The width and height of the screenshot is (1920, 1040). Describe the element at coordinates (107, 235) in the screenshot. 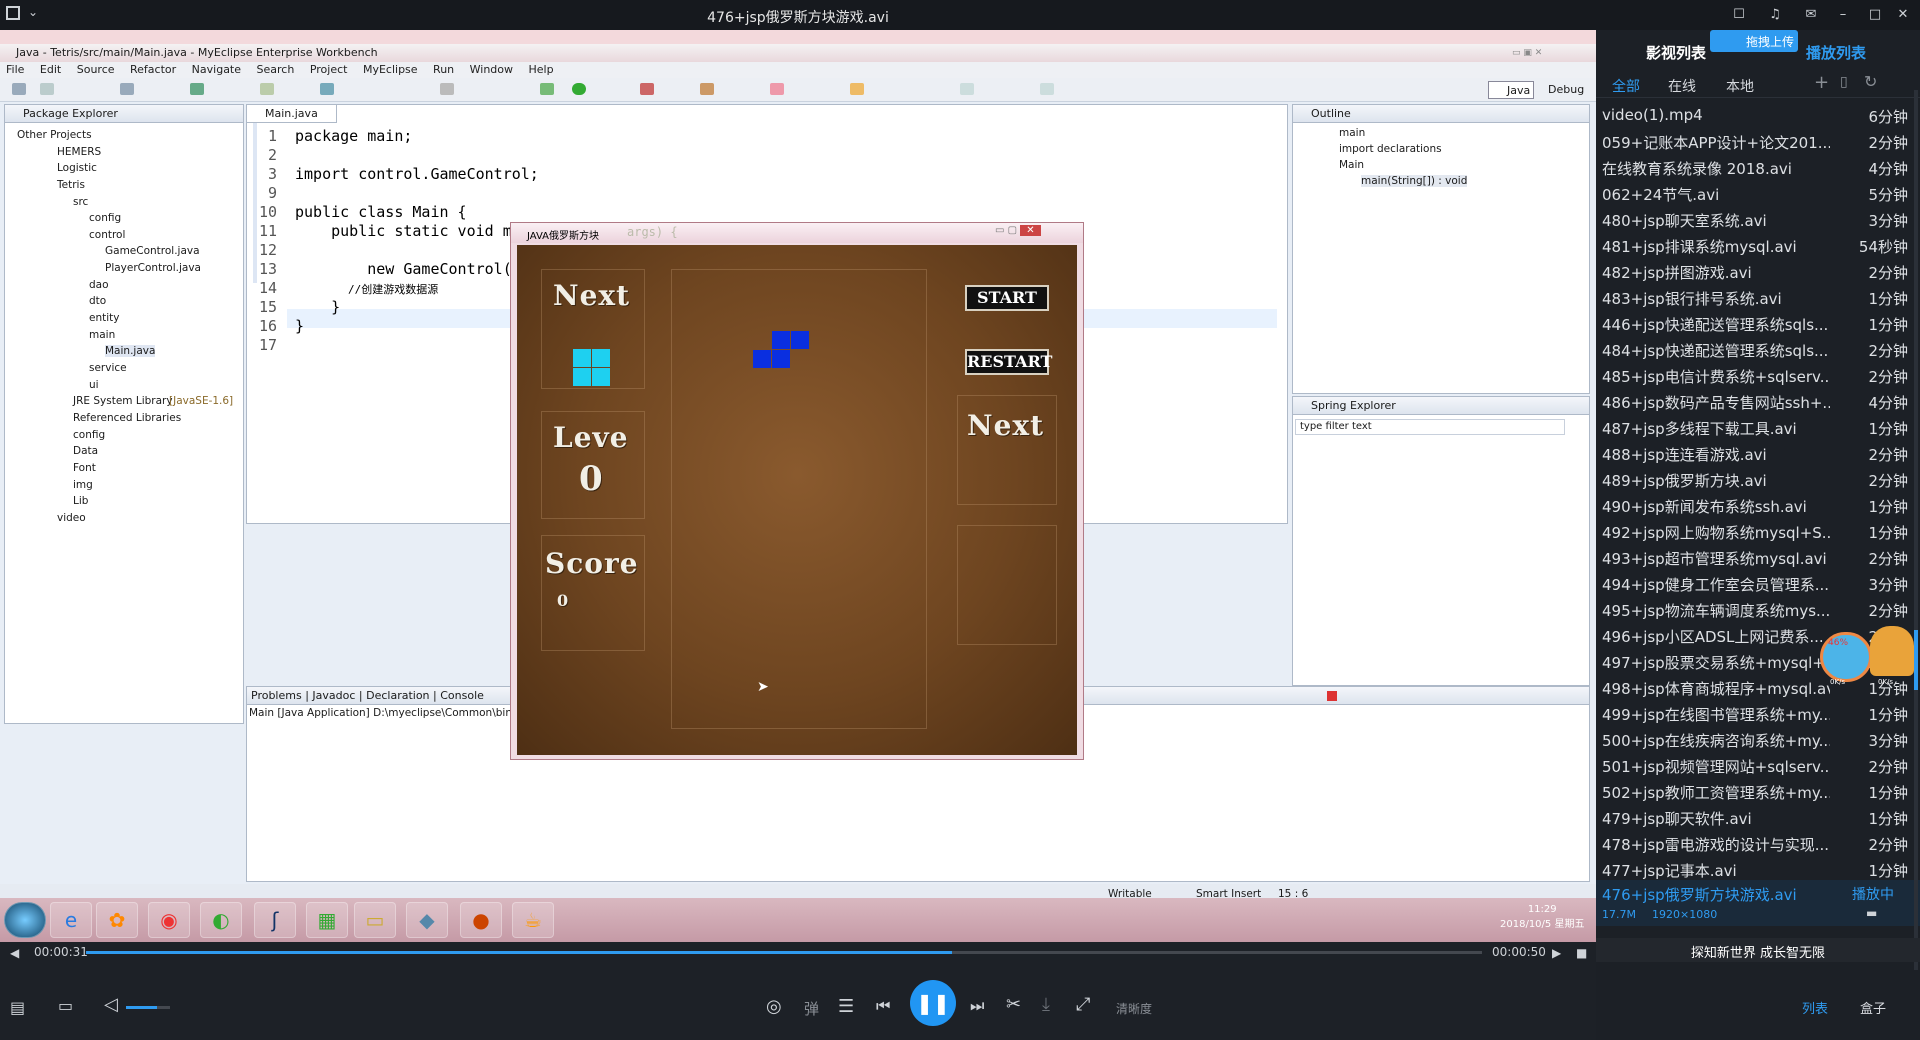

I see `tree-item: control` at that location.